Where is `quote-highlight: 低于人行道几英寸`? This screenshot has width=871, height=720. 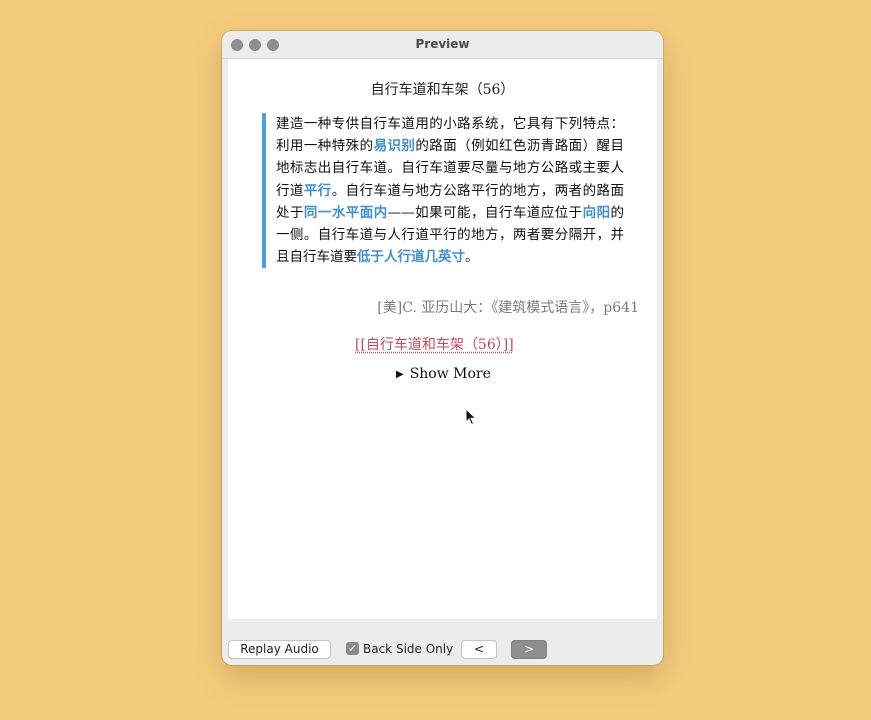
quote-highlight: 低于人行道几英寸 is located at coordinates (411, 257).